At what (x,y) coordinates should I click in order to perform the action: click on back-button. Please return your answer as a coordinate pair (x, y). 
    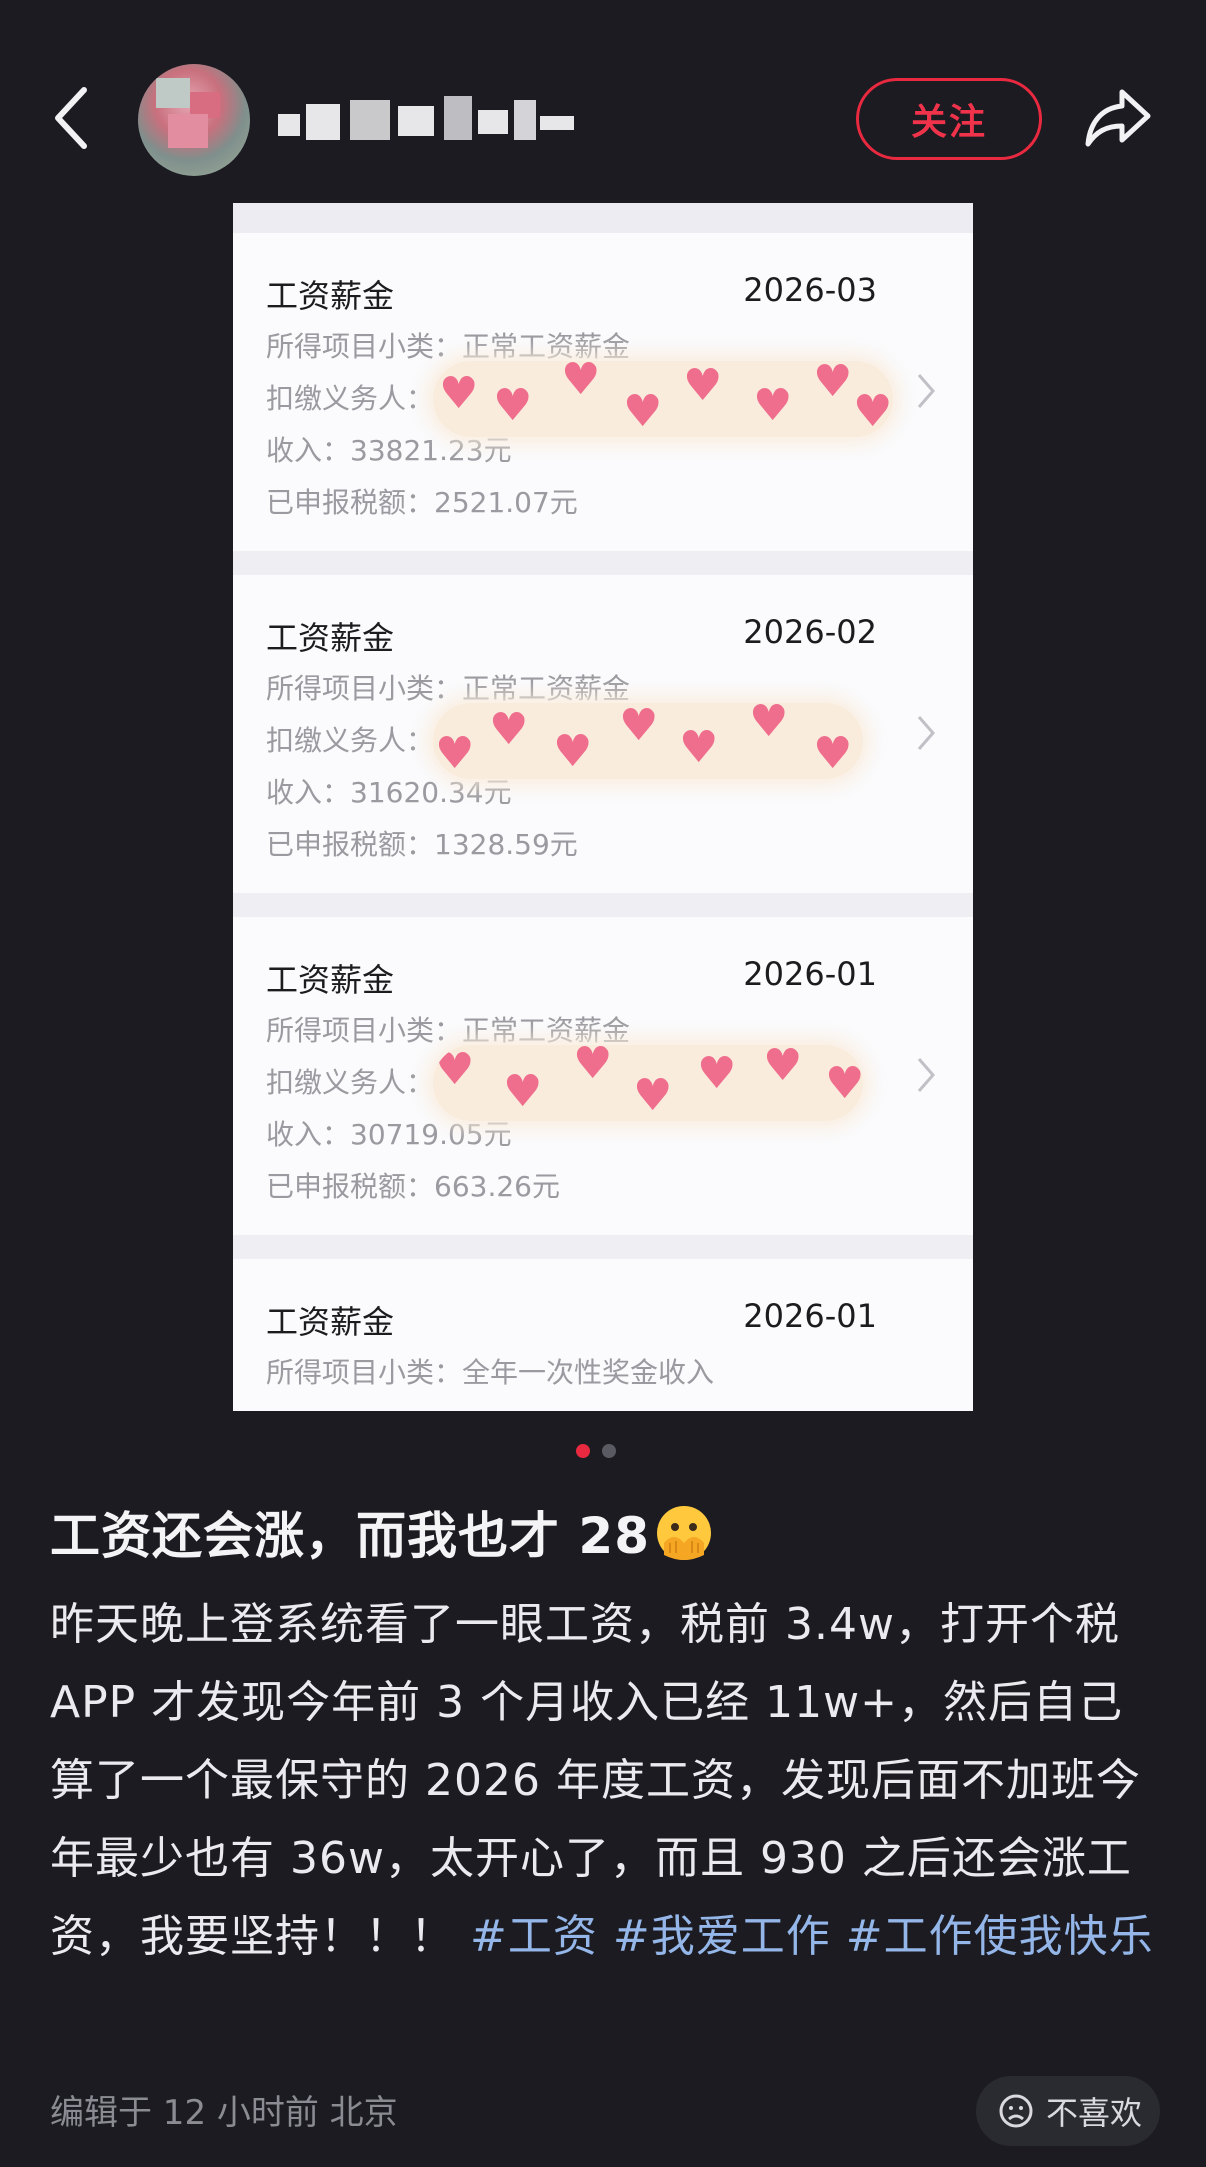
    Looking at the image, I should click on (73, 118).